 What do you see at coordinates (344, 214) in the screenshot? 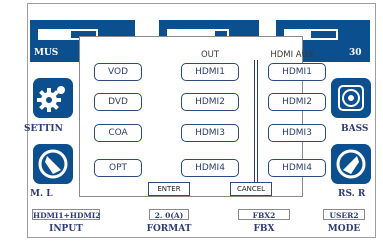
I see `mode-value: USER2` at bounding box center [344, 214].